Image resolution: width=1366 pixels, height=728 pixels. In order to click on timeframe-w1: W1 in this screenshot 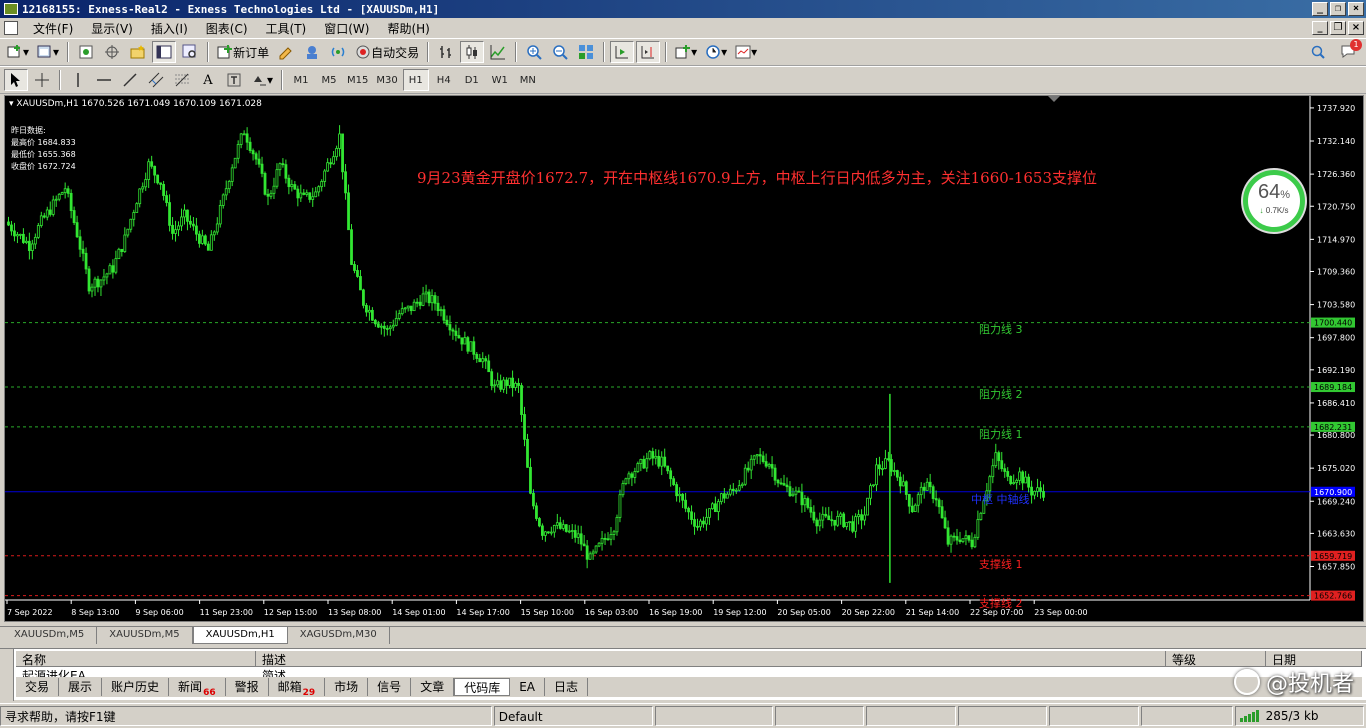, I will do `click(500, 80)`.